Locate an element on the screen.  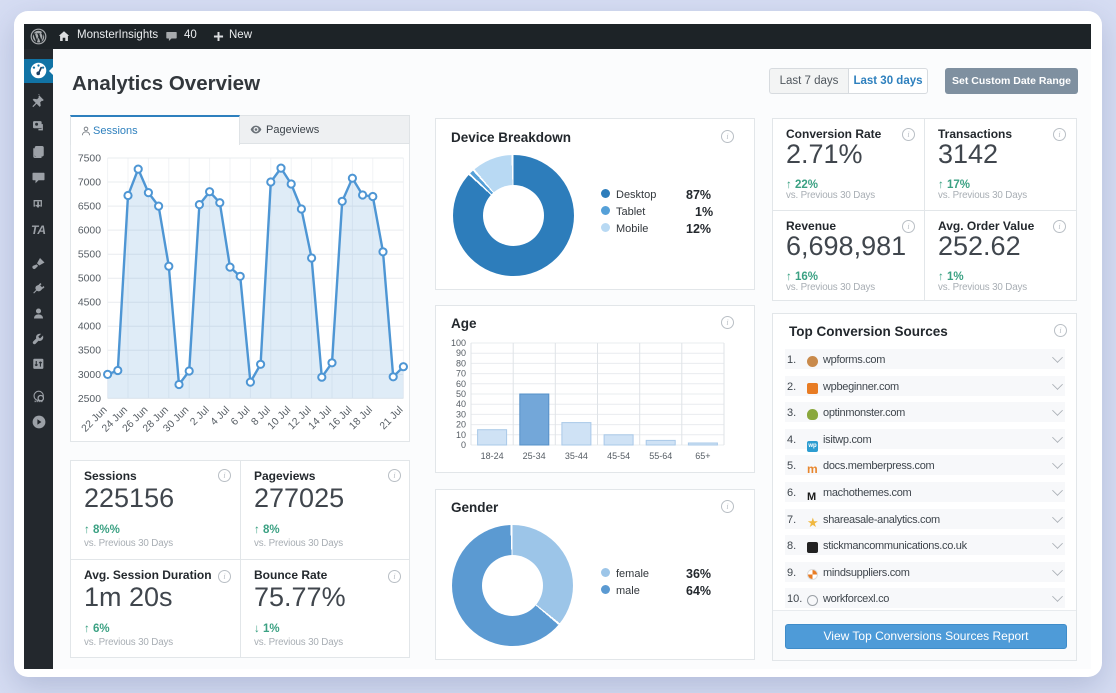
svg-text: 2500 is located at coordinates (89, 399).